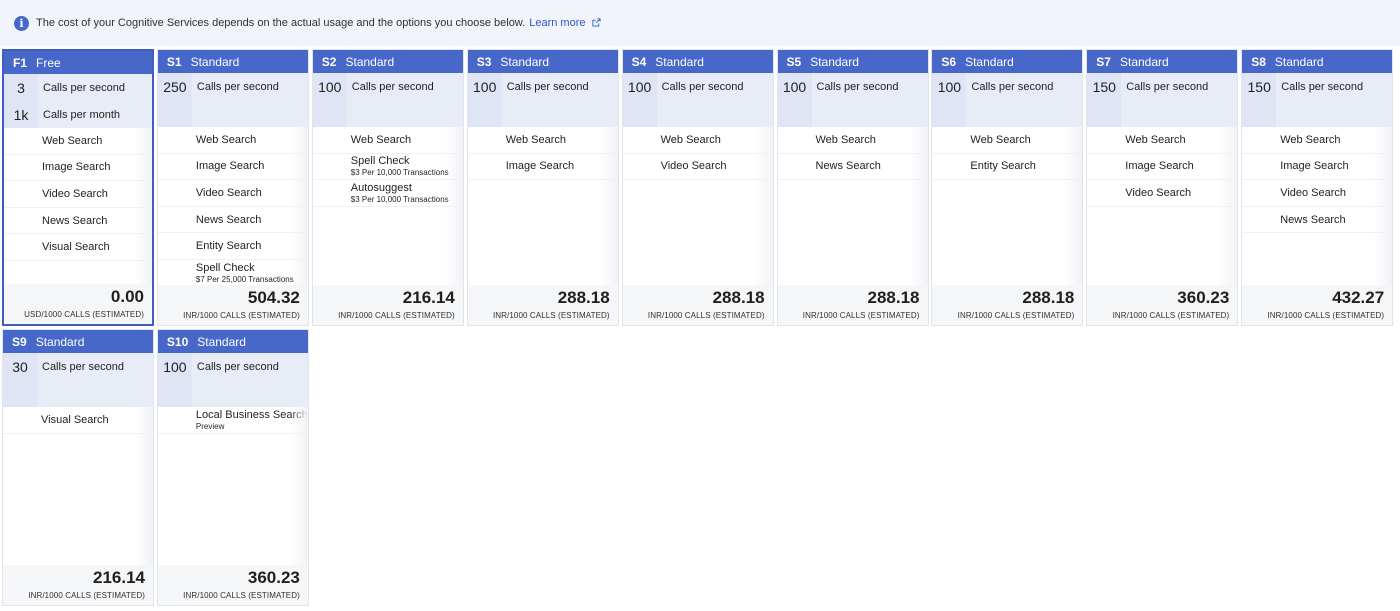 The width and height of the screenshot is (1400, 611). What do you see at coordinates (329, 61) in the screenshot?
I see `tier-code: S2` at bounding box center [329, 61].